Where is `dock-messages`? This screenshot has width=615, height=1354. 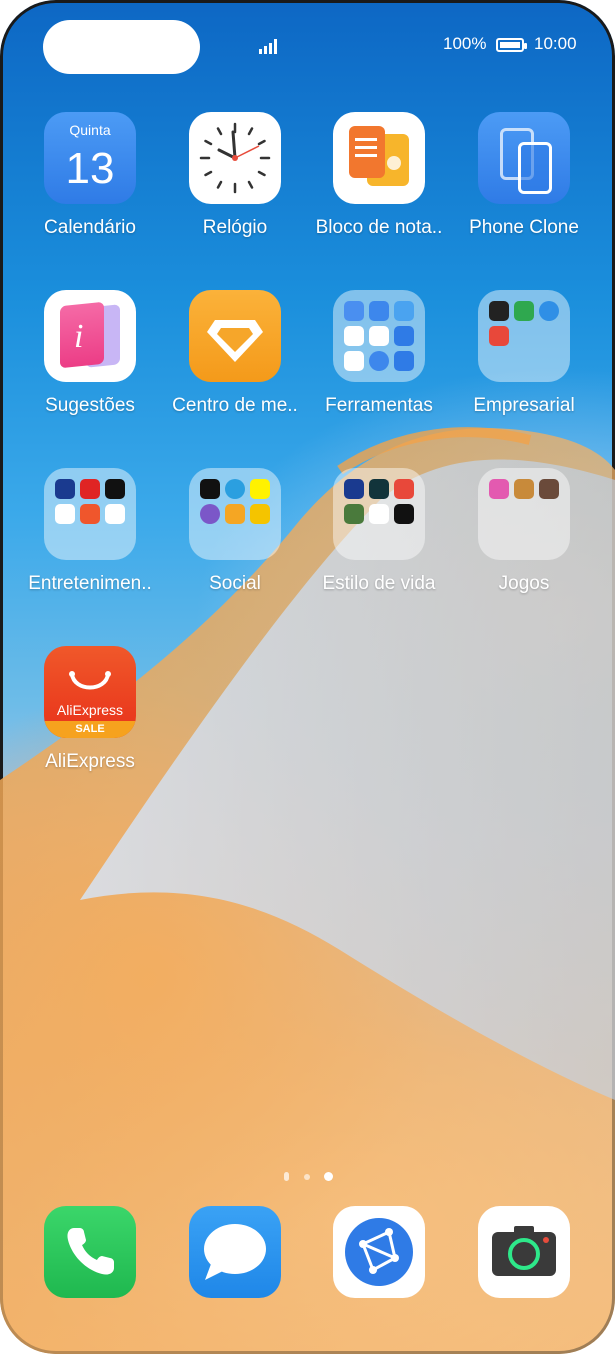
dock-messages is located at coordinates (235, 1252).